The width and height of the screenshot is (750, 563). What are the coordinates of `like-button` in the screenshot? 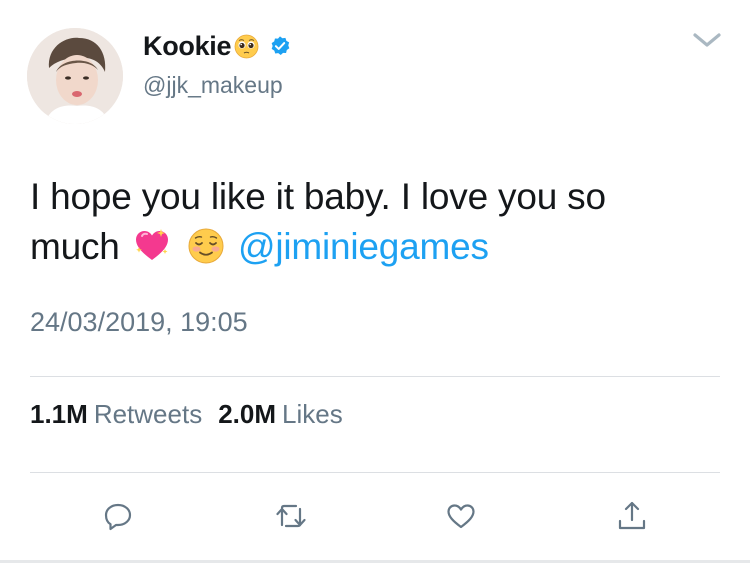 It's located at (461, 516).